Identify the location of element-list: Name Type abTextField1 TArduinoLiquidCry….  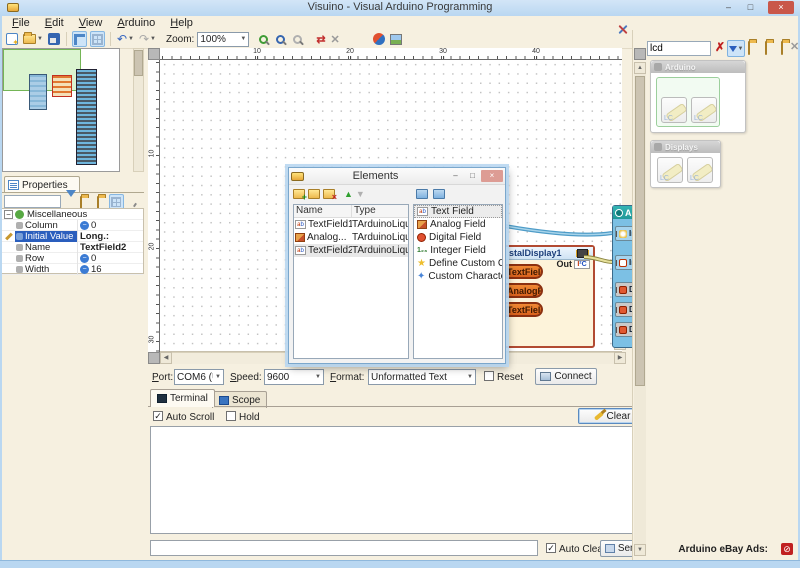
(351, 281).